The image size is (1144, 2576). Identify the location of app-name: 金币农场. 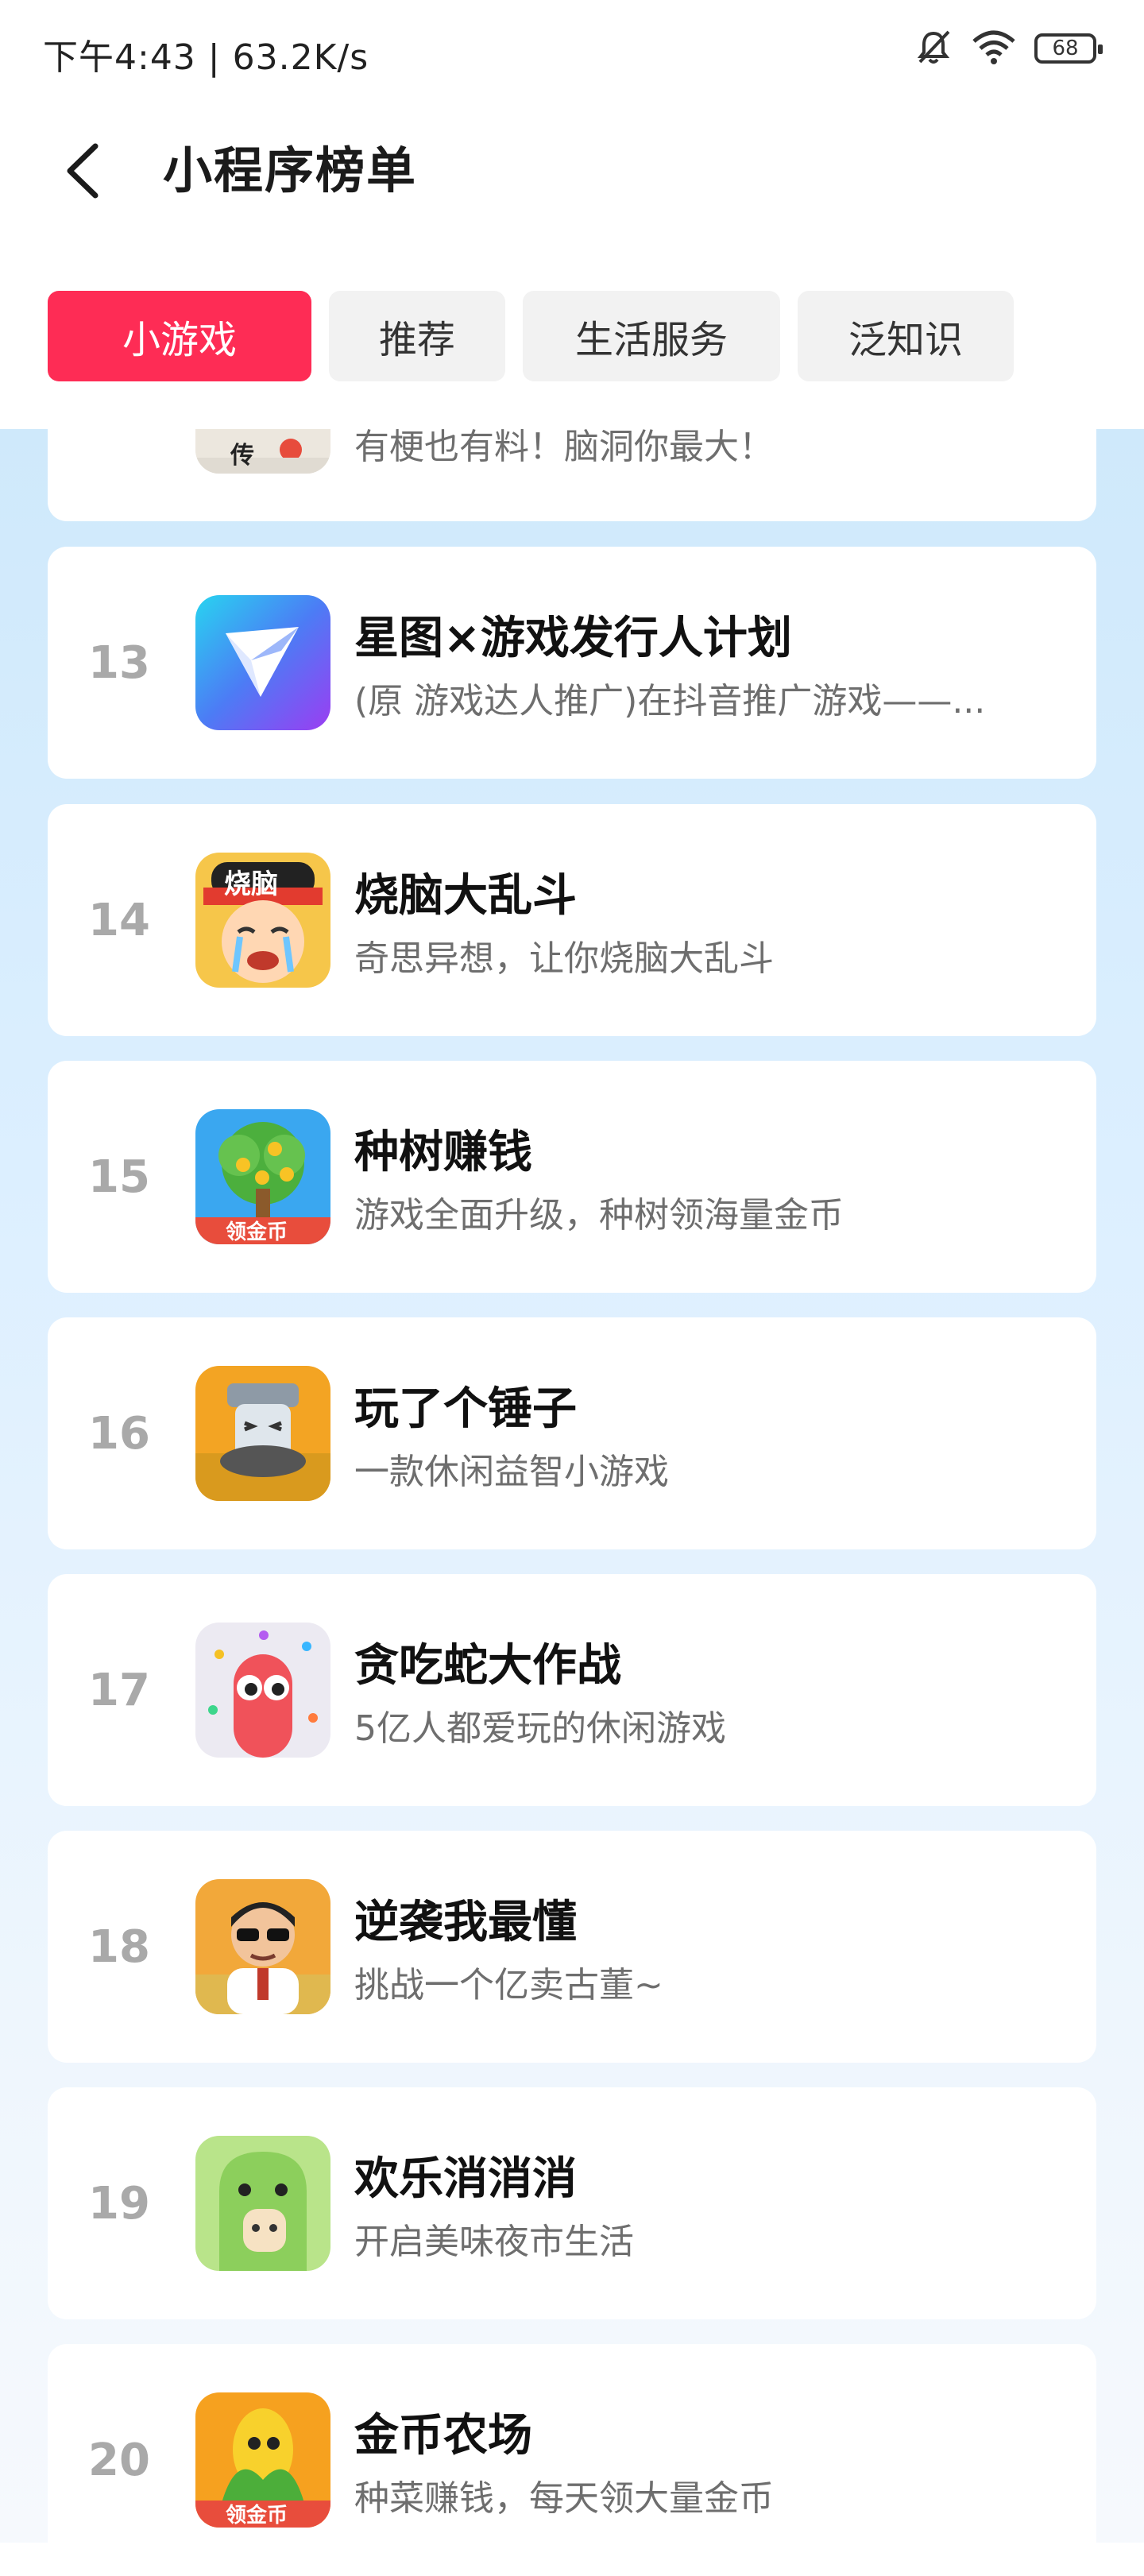
(443, 2436).